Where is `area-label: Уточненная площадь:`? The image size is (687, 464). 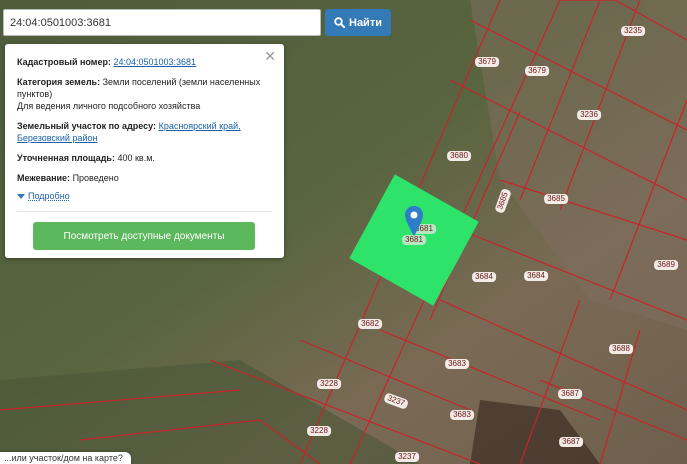 area-label: Уточненная площадь: is located at coordinates (66, 158).